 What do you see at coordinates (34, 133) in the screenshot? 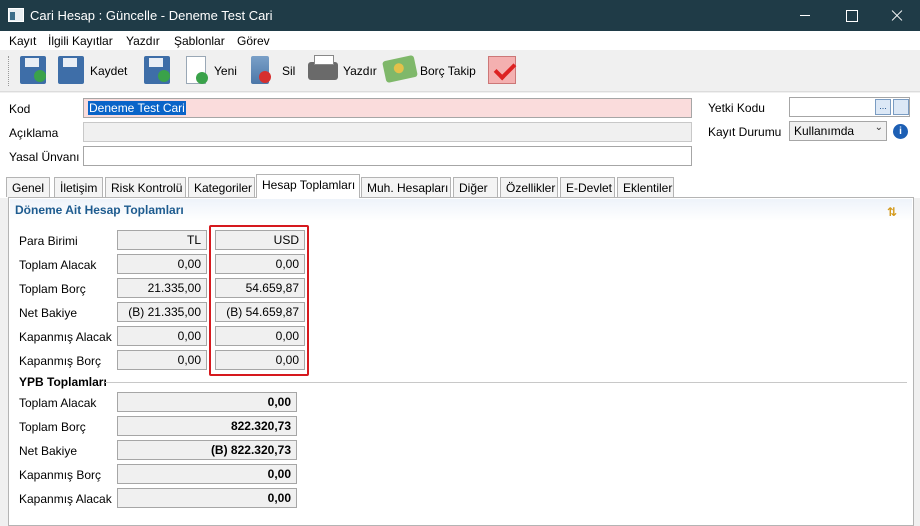
I see `aciklama-label: Açıklama` at bounding box center [34, 133].